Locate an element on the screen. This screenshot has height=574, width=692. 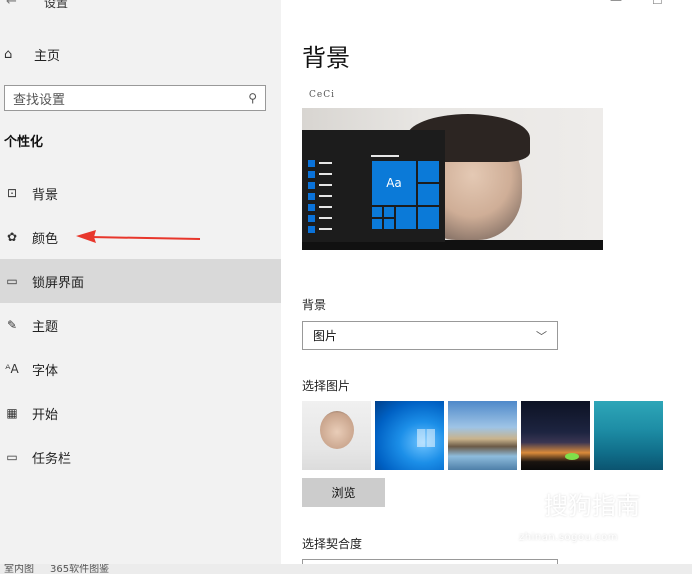
bottom-strip: 室内图 365软件图鉴 is located at coordinates (346, 569).